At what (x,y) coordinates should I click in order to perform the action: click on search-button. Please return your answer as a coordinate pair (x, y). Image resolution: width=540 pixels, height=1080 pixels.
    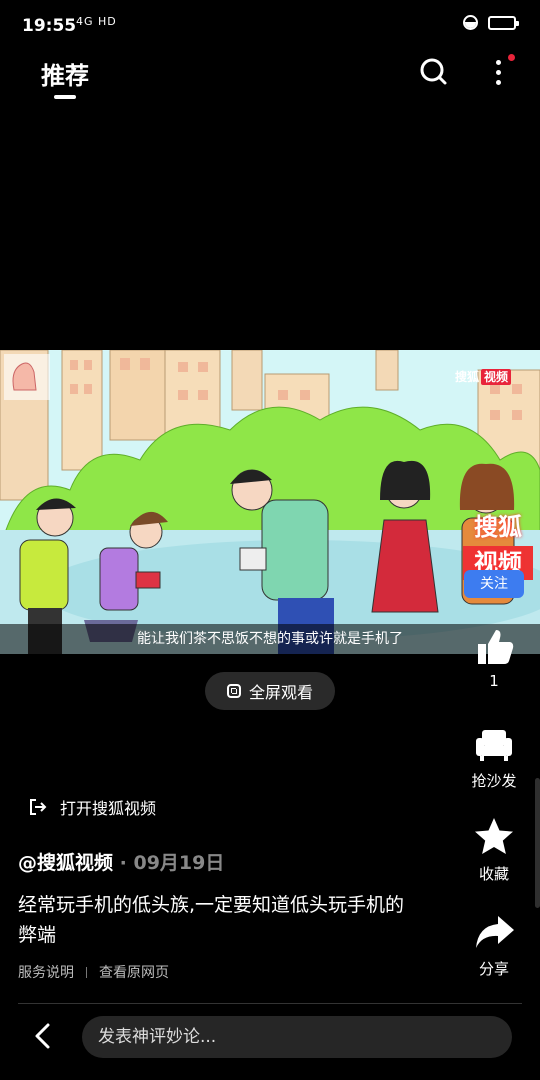
    Looking at the image, I should click on (434, 72).